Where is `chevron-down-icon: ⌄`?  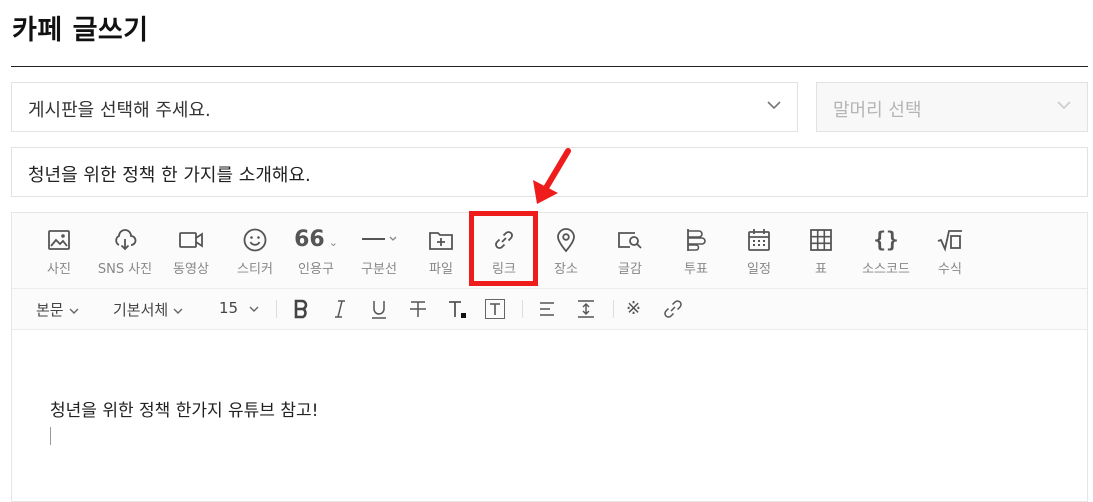
chevron-down-icon: ⌄ is located at coordinates (333, 242).